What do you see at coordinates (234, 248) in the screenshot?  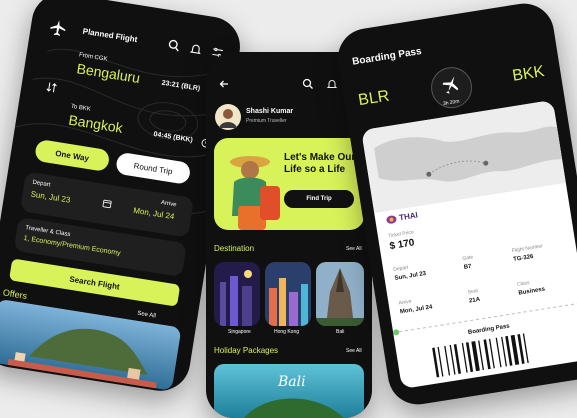 I see `destination-title: Destination` at bounding box center [234, 248].